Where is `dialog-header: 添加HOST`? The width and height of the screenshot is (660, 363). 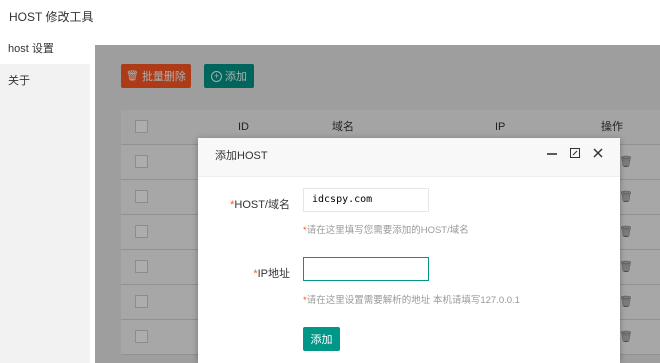
dialog-header: 添加HOST is located at coordinates (409, 157).